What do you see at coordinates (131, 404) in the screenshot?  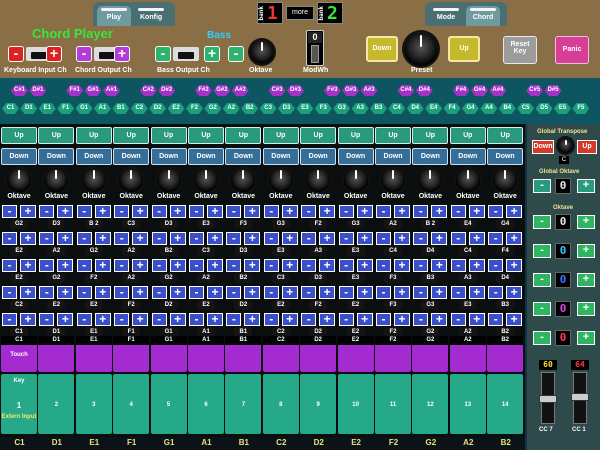 I see `key-pad: 4` at bounding box center [131, 404].